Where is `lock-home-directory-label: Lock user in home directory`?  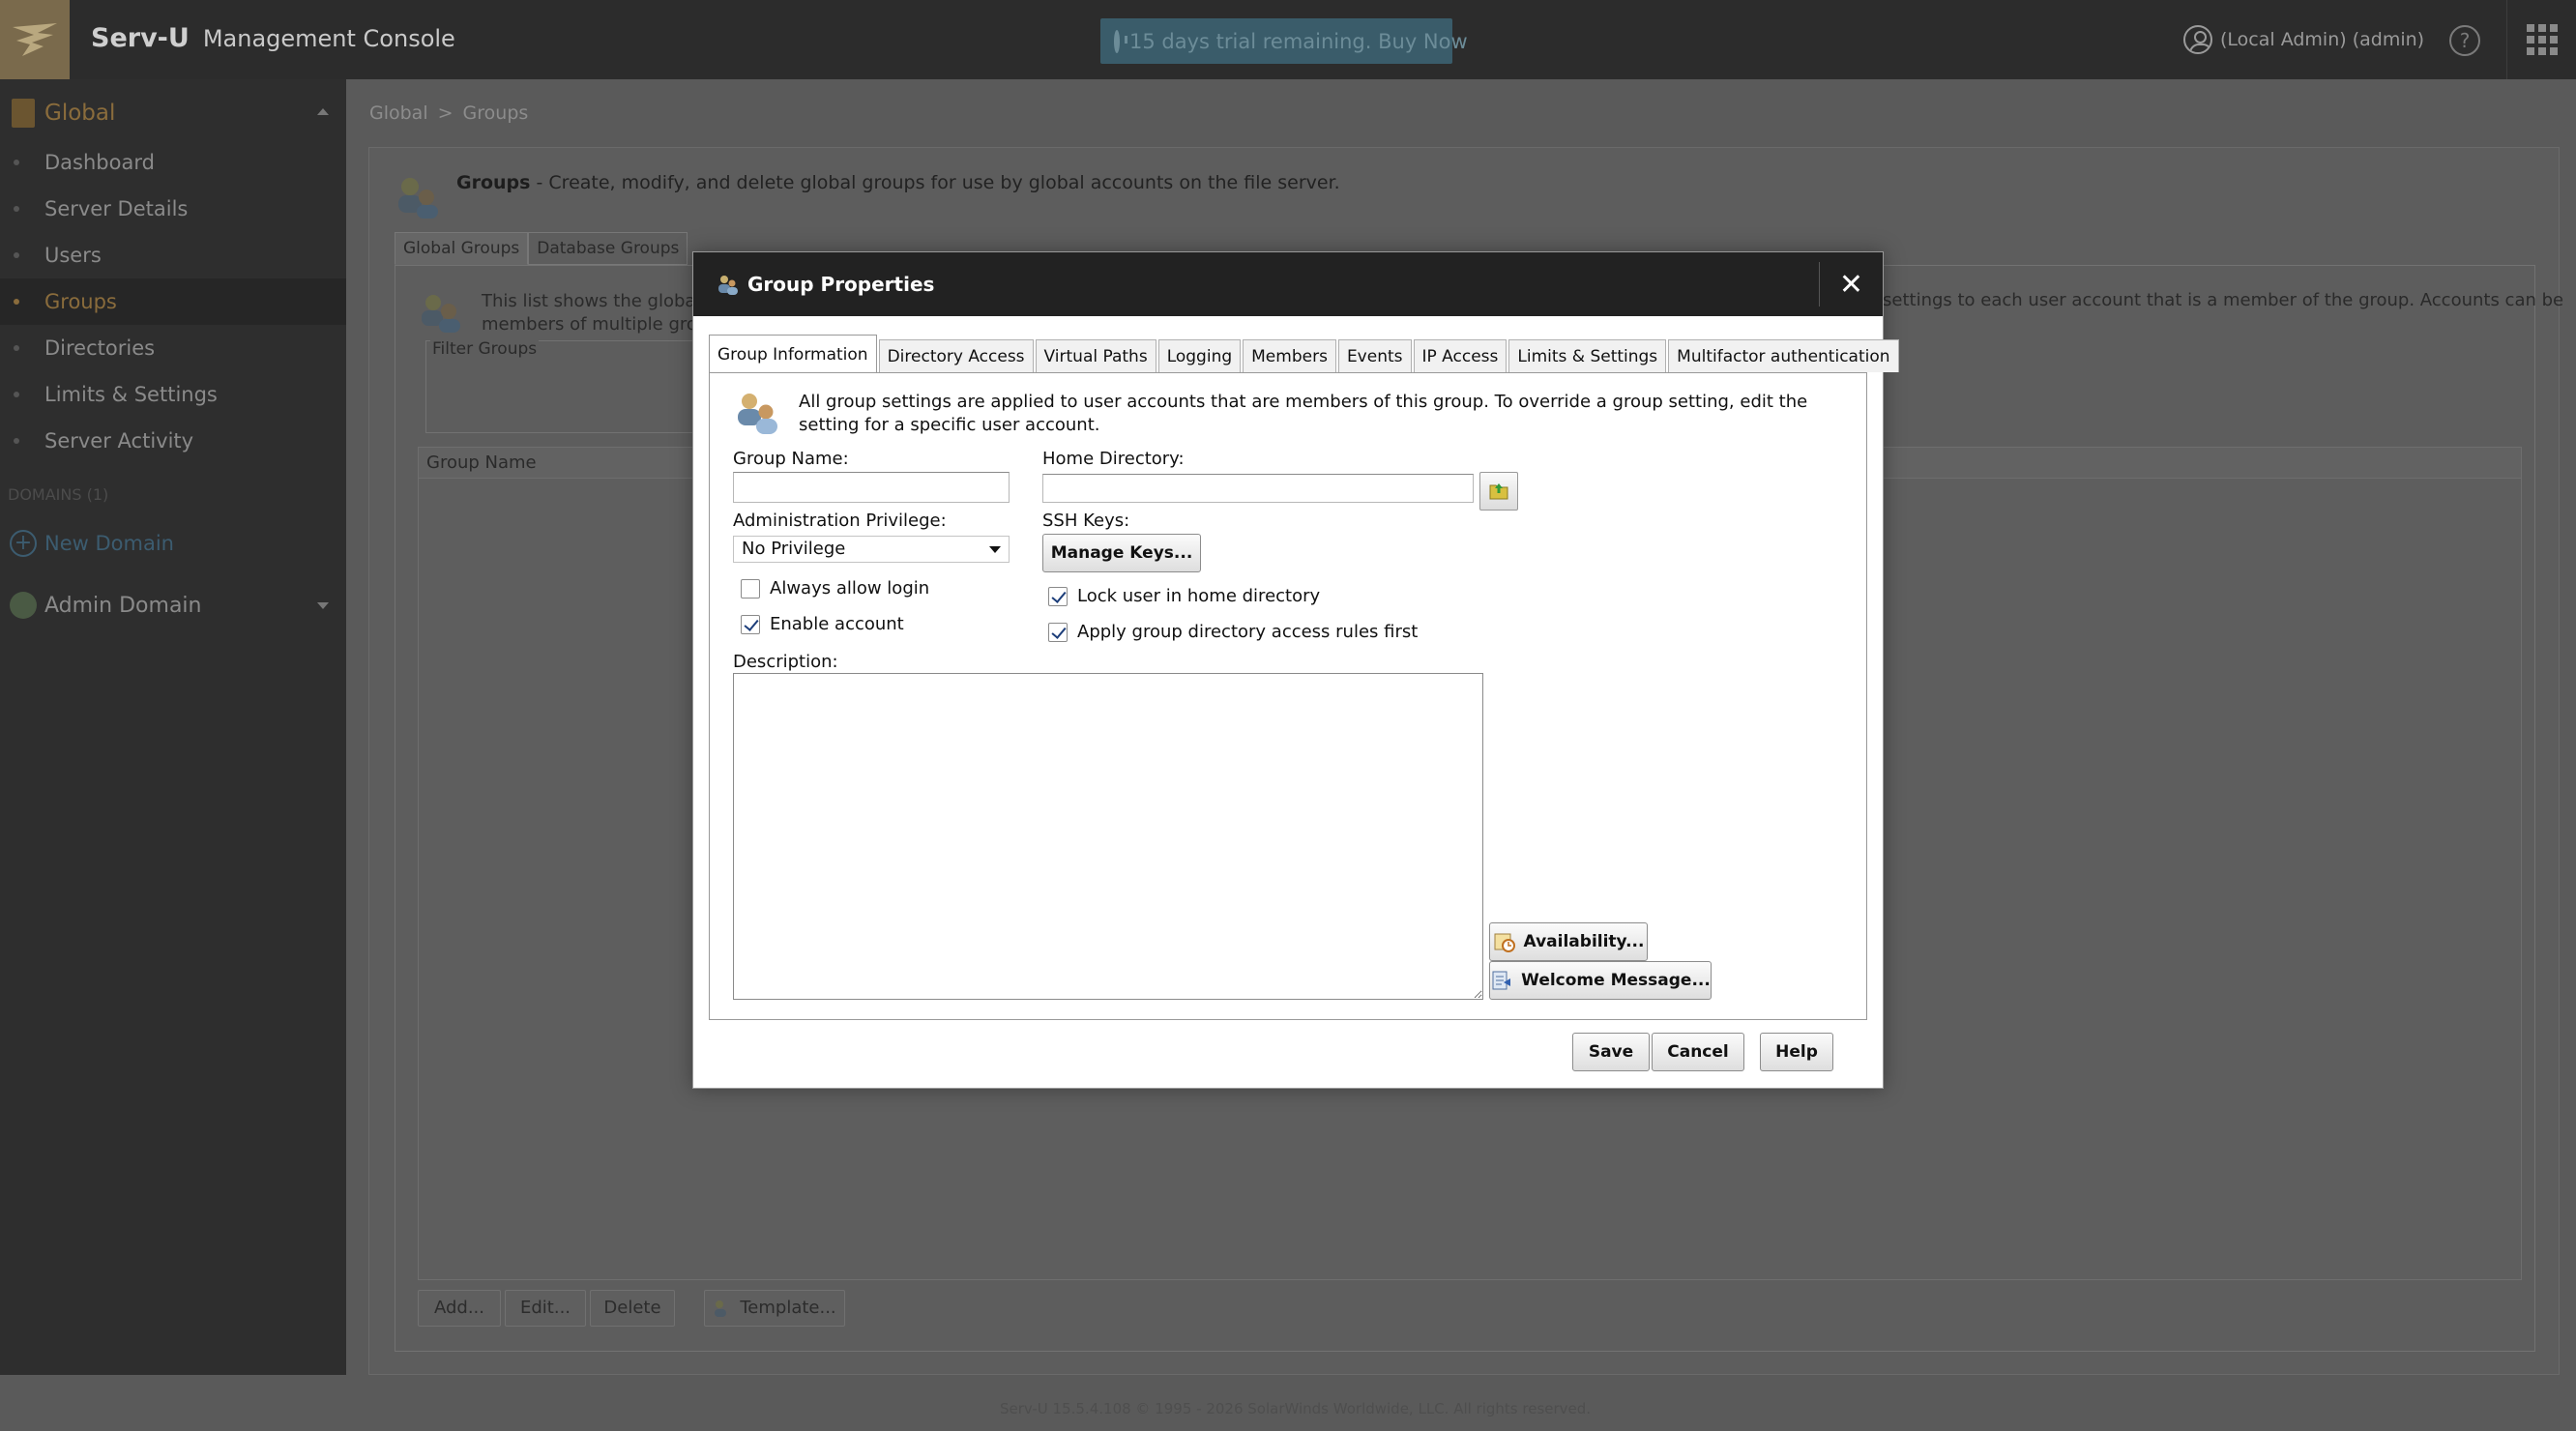
lock-home-directory-label: Lock user in home directory is located at coordinates (1199, 596).